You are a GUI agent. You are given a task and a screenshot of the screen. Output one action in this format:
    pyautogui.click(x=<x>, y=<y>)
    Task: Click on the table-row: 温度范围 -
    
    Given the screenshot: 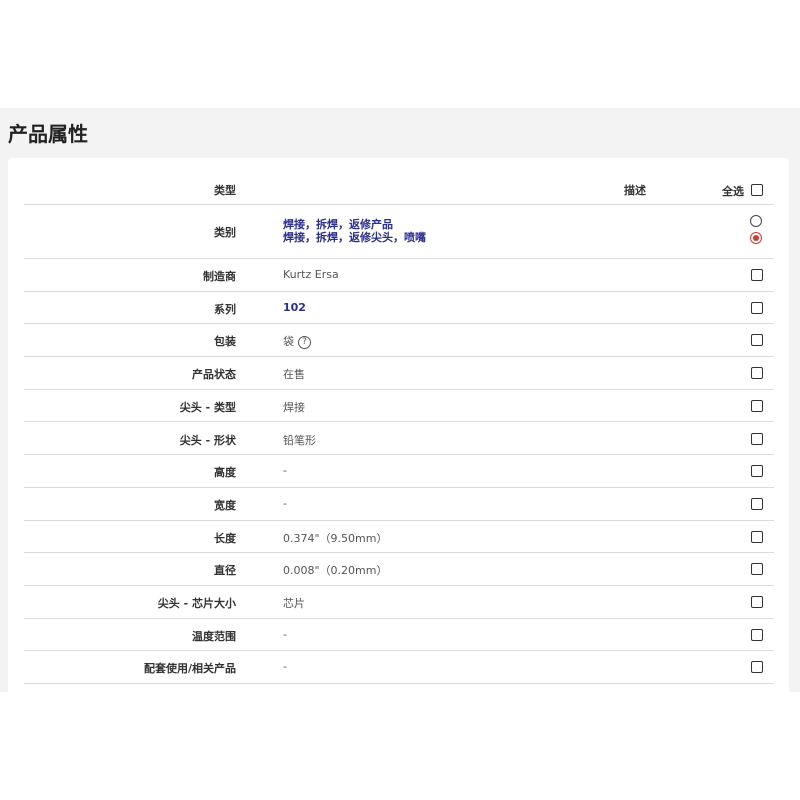 What is the action you would take?
    pyautogui.click(x=399, y=635)
    